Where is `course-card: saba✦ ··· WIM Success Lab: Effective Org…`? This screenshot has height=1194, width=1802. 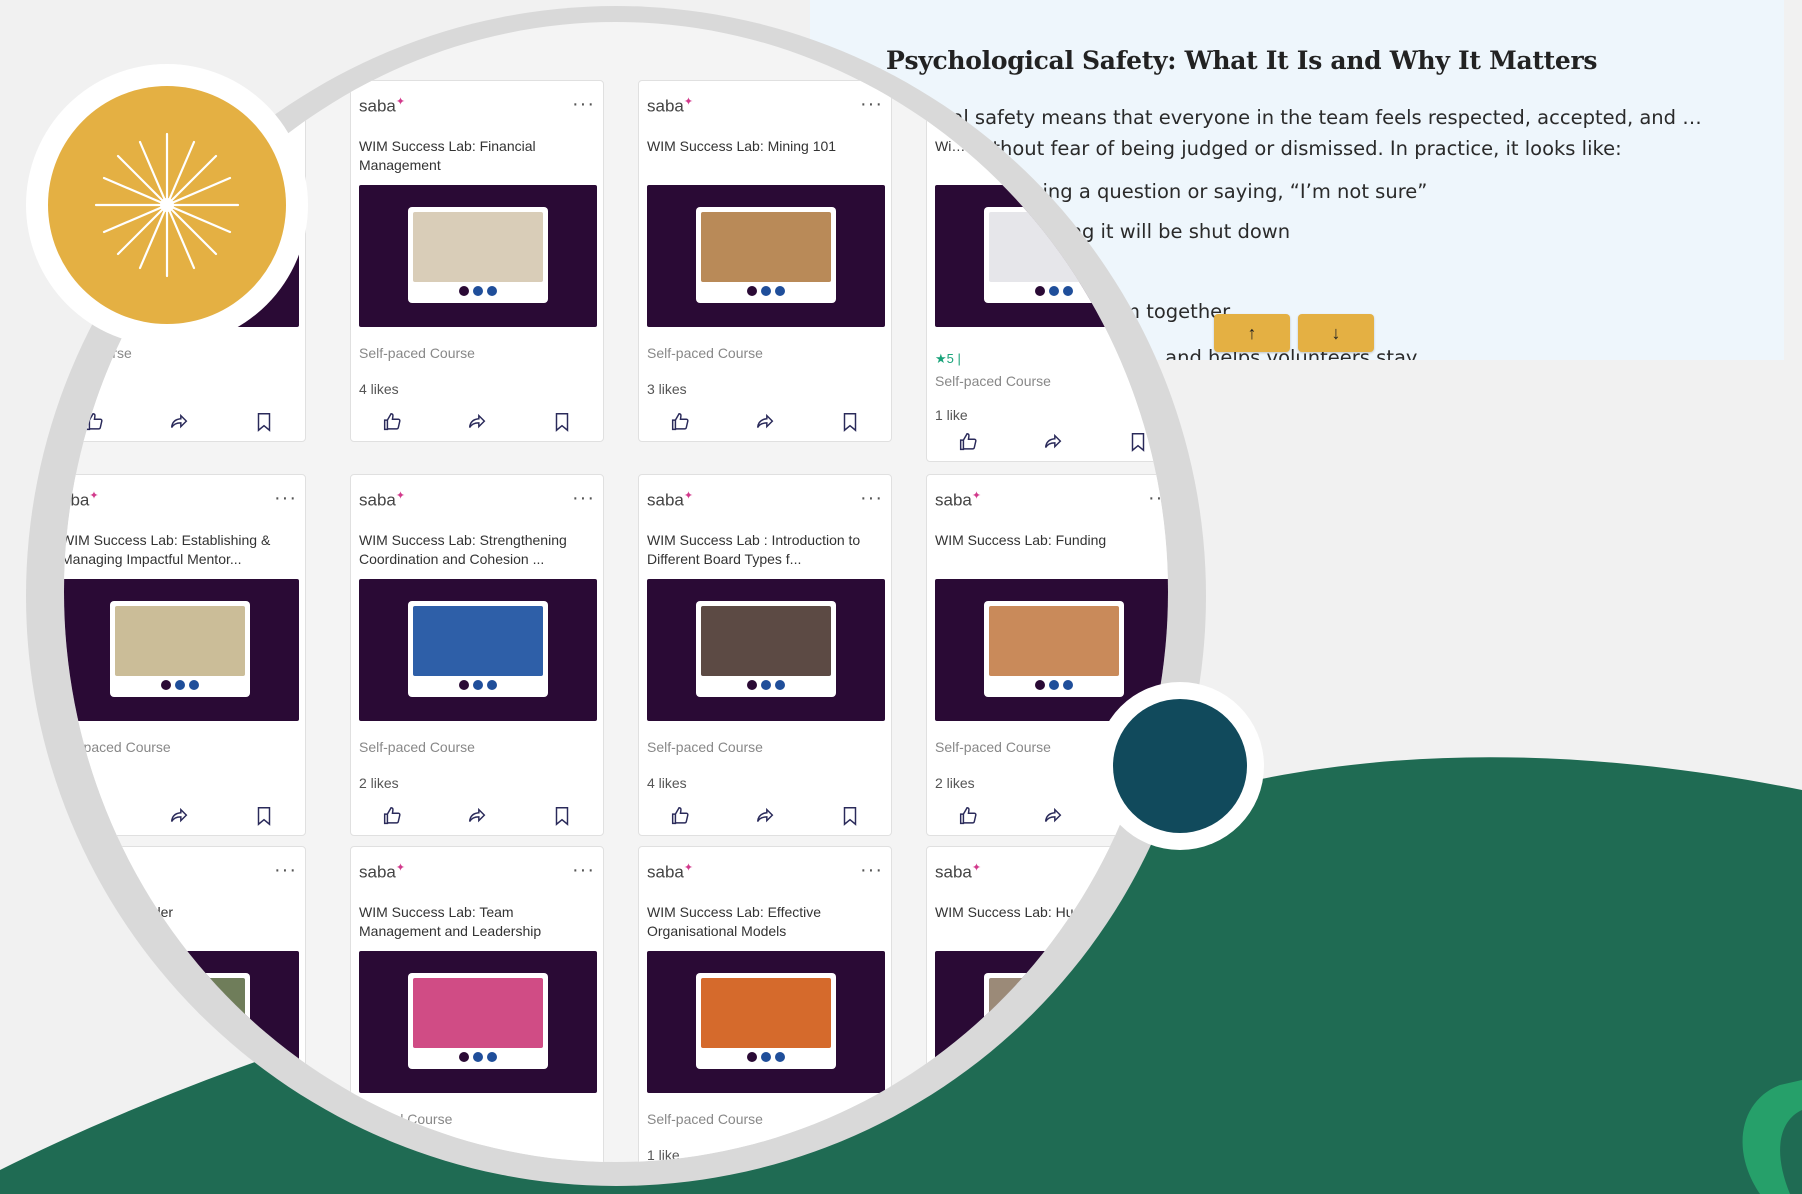
course-card: saba✦ ··· WIM Success Lab: Effective Org… is located at coordinates (765, 1004).